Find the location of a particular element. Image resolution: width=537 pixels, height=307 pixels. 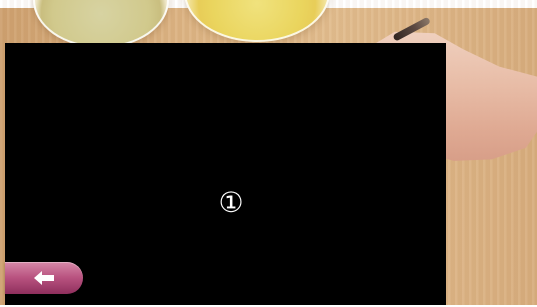

arrow-left-icon is located at coordinates (44, 278).